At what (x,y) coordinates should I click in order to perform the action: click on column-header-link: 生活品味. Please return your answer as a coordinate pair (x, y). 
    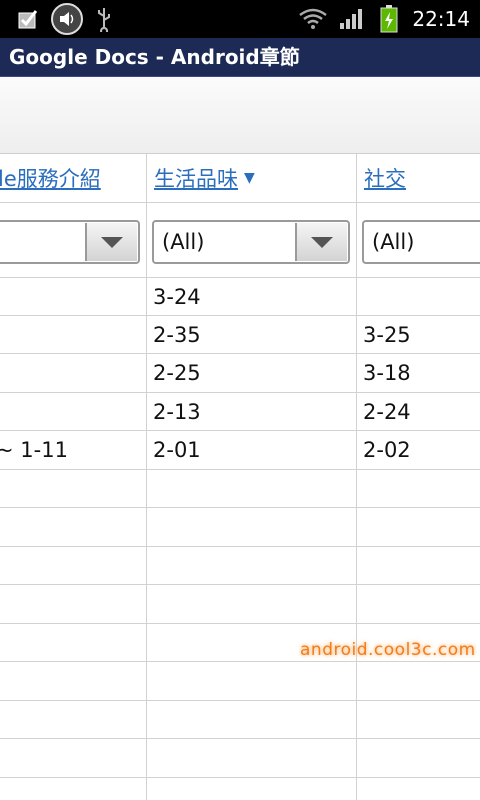
    Looking at the image, I should click on (196, 178).